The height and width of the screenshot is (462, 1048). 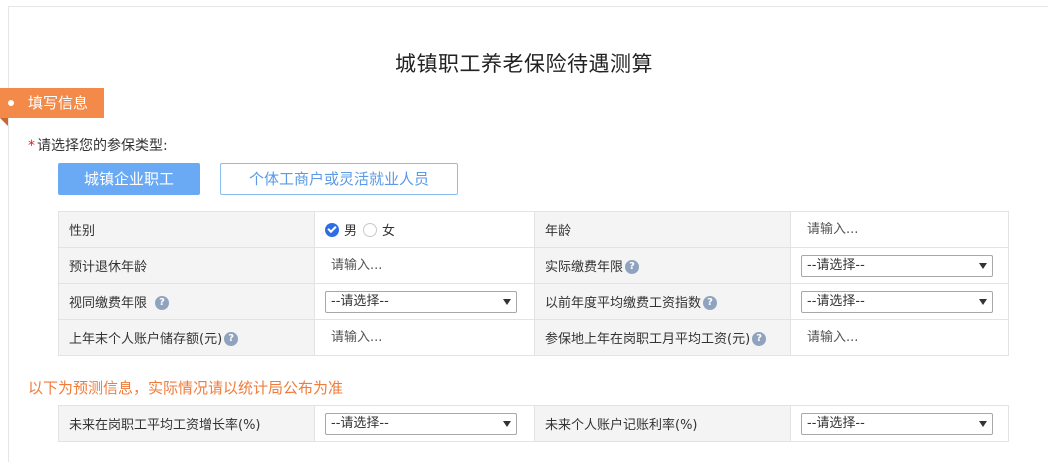 I want to click on local-avg-wage-input, so click(x=879, y=337).